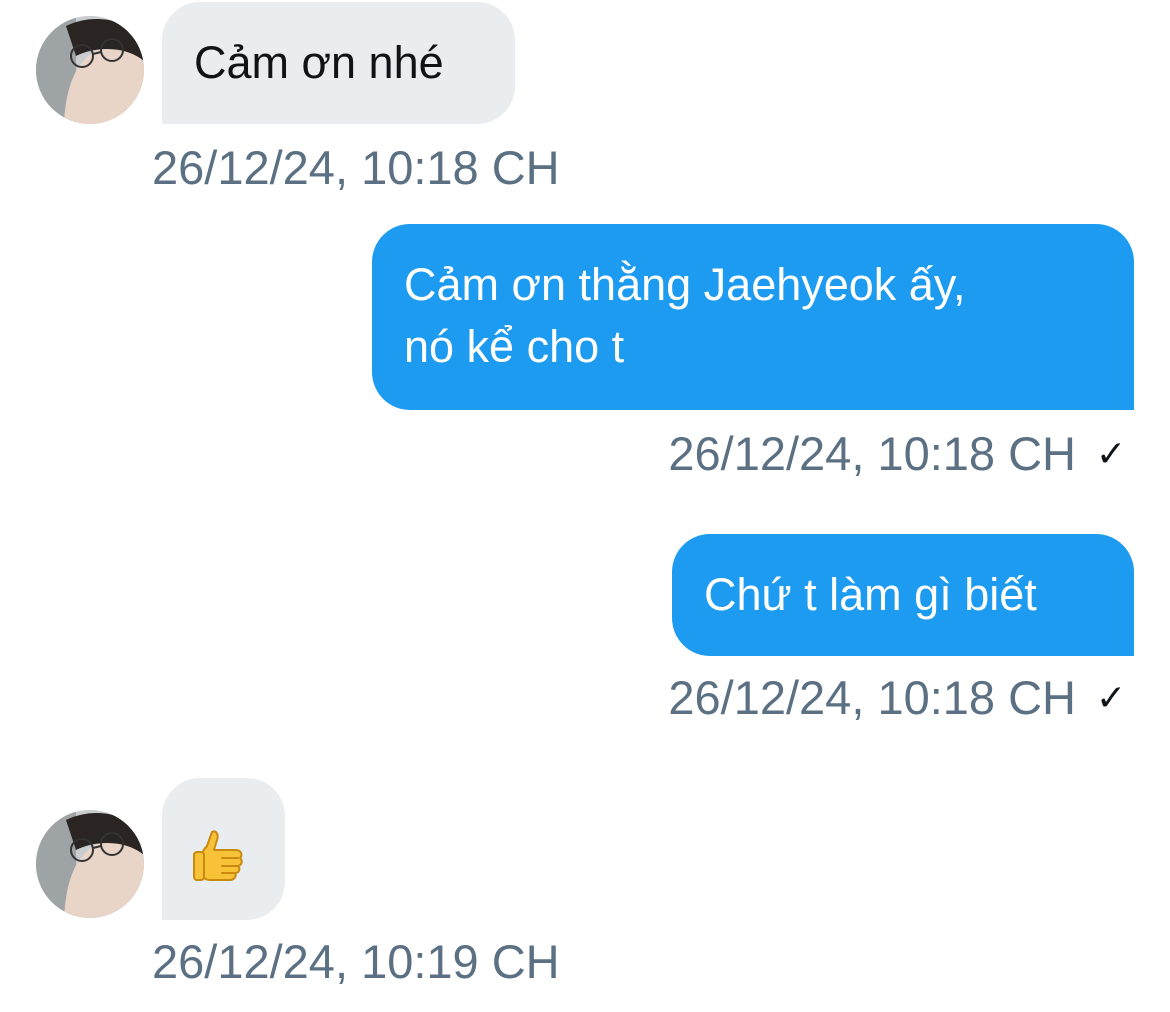 The height and width of the screenshot is (1012, 1170). Describe the element at coordinates (870, 594) in the screenshot. I see `message-text: Chứ t làm gì biết` at that location.